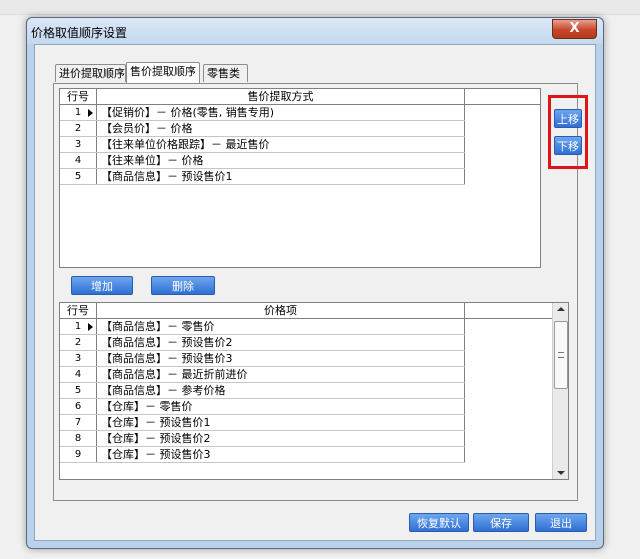 This screenshot has height=559, width=640. I want to click on table-row: 5 【商品信息】－ 预设售价1, so click(262, 177).